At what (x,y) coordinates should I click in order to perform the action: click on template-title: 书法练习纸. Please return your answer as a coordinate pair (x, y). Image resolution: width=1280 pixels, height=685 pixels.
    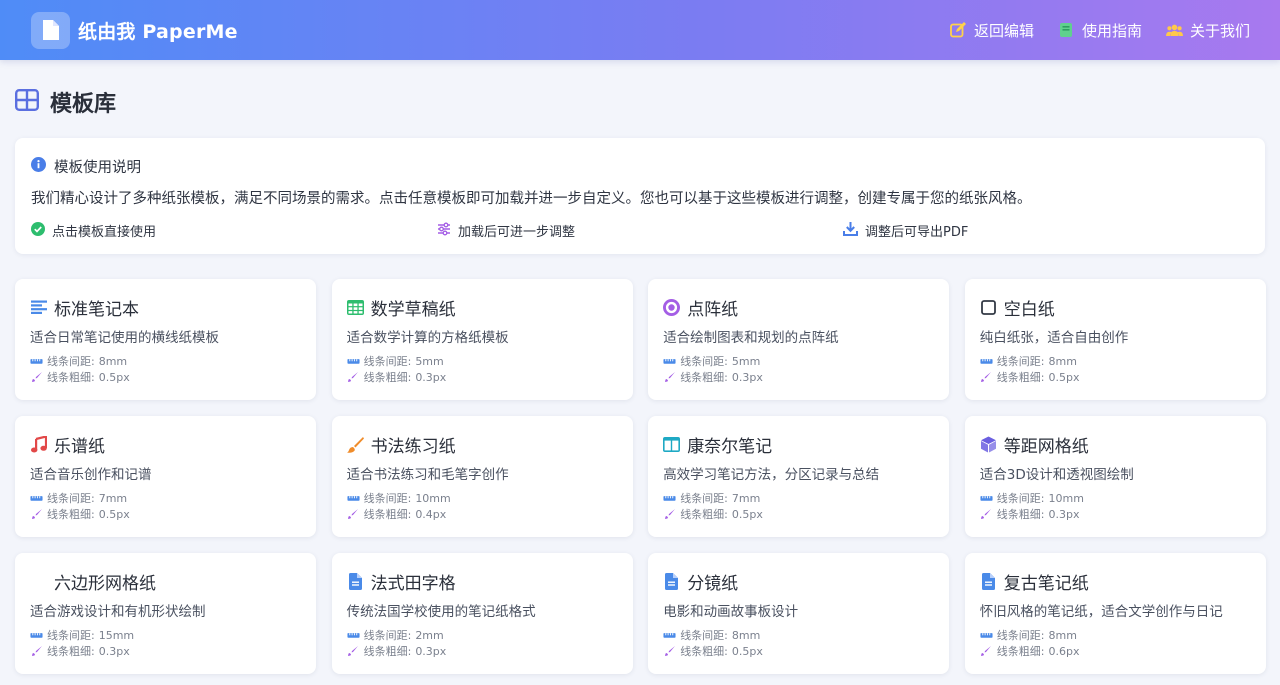
    Looking at the image, I should click on (413, 446).